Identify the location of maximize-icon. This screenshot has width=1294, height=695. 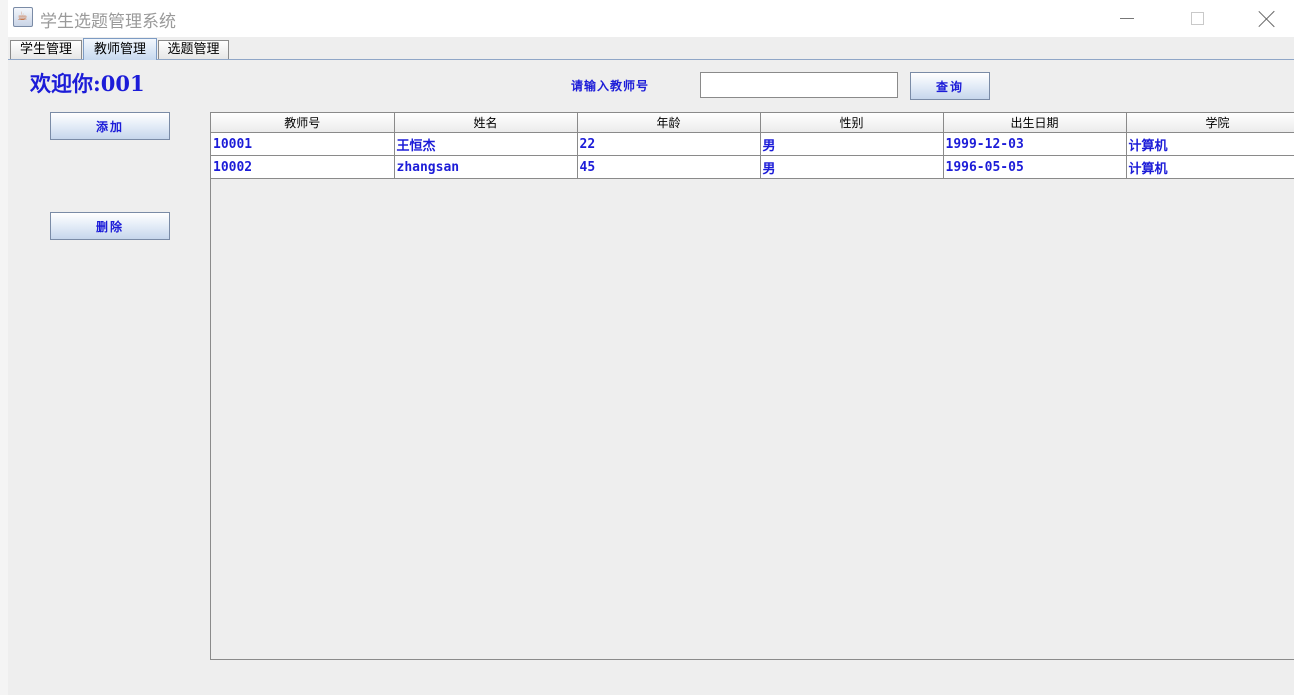
(1197, 18).